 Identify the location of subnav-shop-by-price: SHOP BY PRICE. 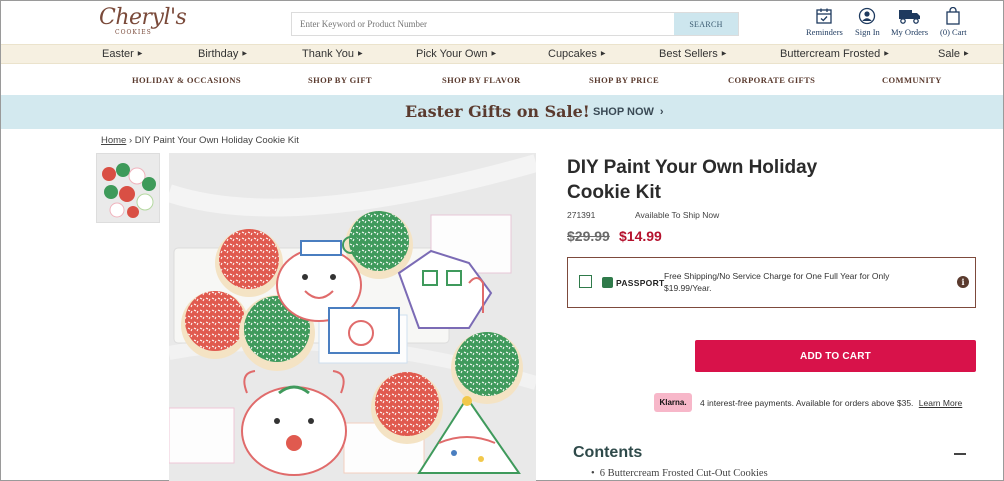
(624, 80).